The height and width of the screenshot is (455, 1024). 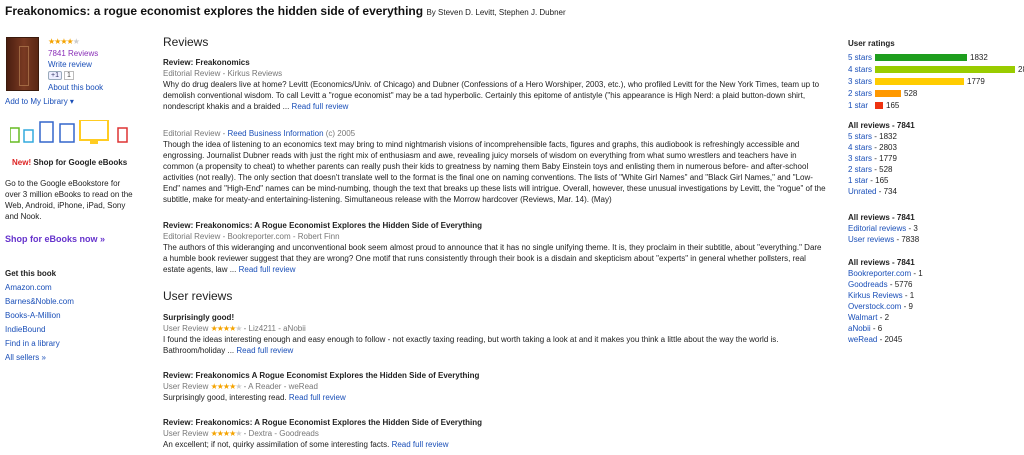 I want to click on filter-1-star-link: 1 star, so click(x=858, y=180).